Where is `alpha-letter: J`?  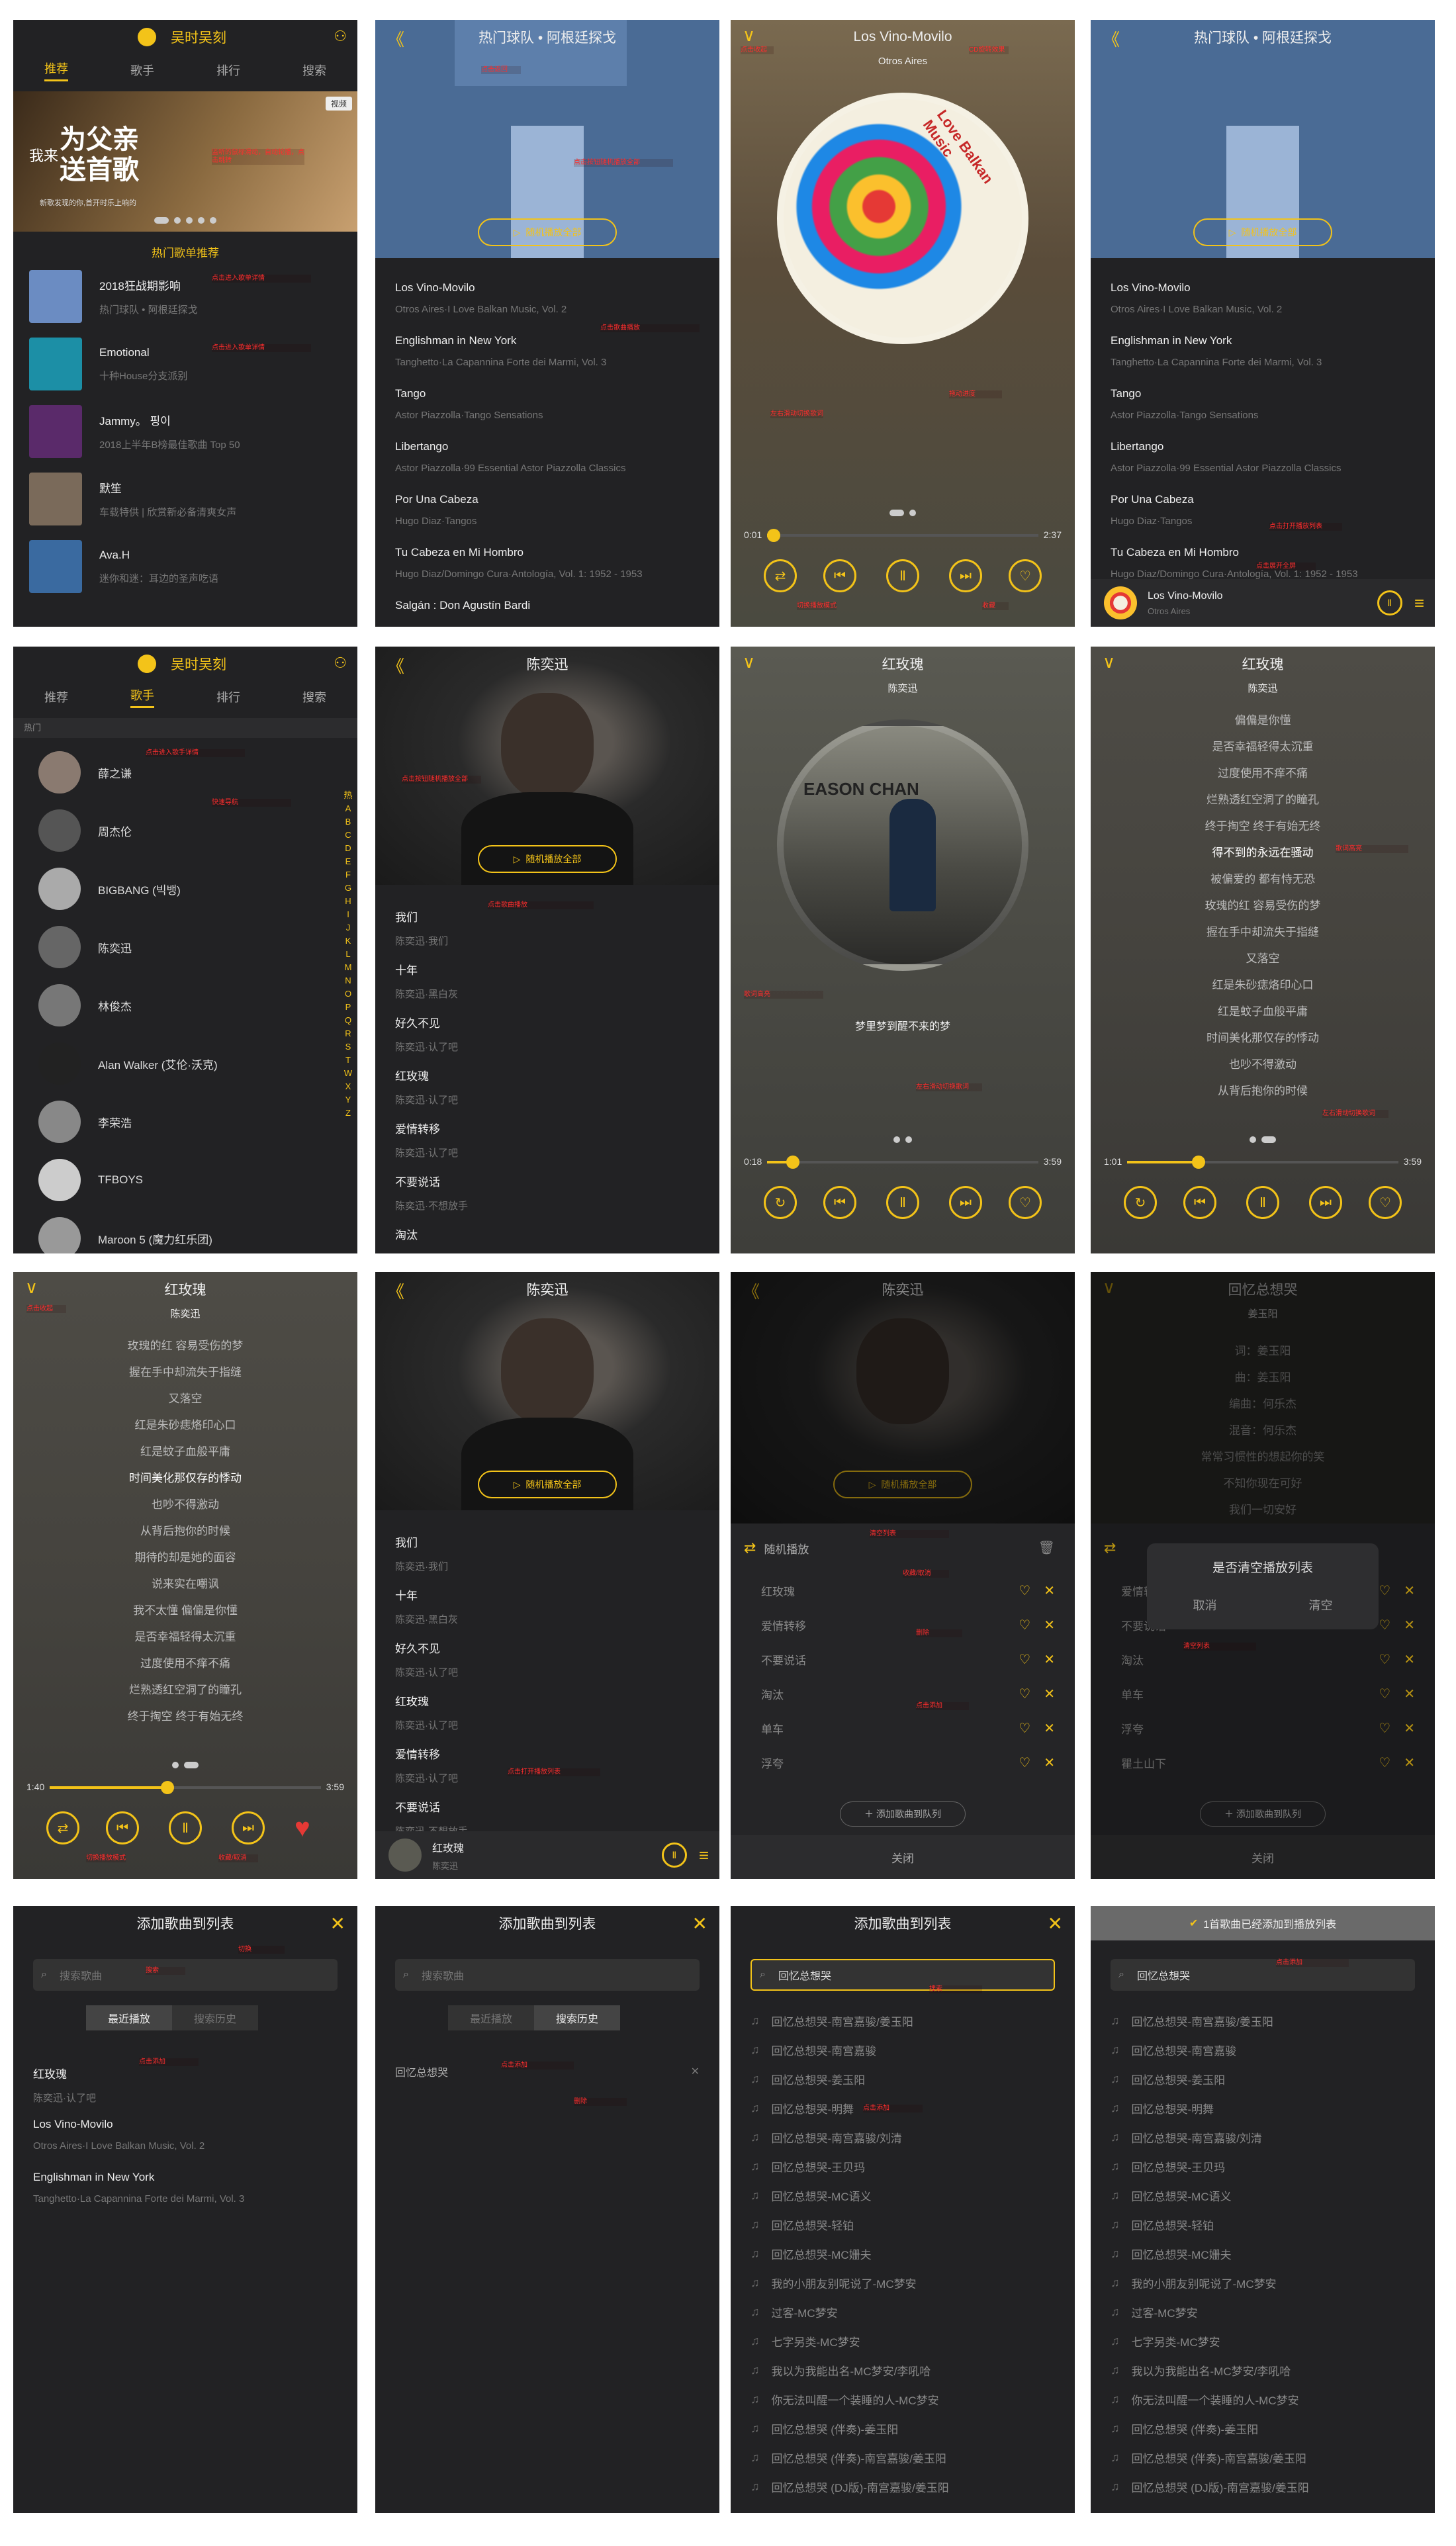
alpha-letter: J is located at coordinates (348, 927).